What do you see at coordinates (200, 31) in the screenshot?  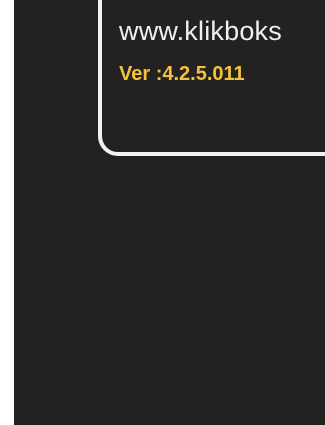 I see `site-url-text: www.klikboks` at bounding box center [200, 31].